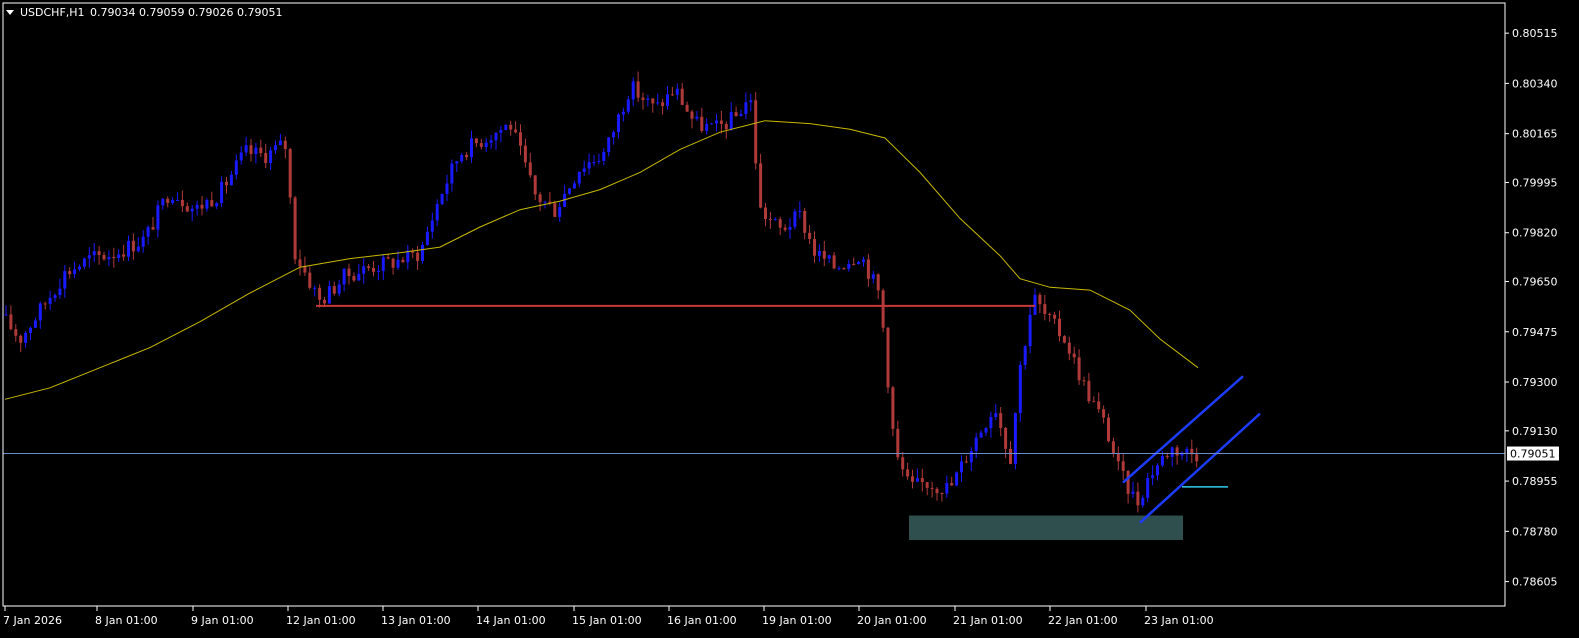 The width and height of the screenshot is (1579, 638). What do you see at coordinates (1535, 282) in the screenshot?
I see `y-tick-label: 0.79650` at bounding box center [1535, 282].